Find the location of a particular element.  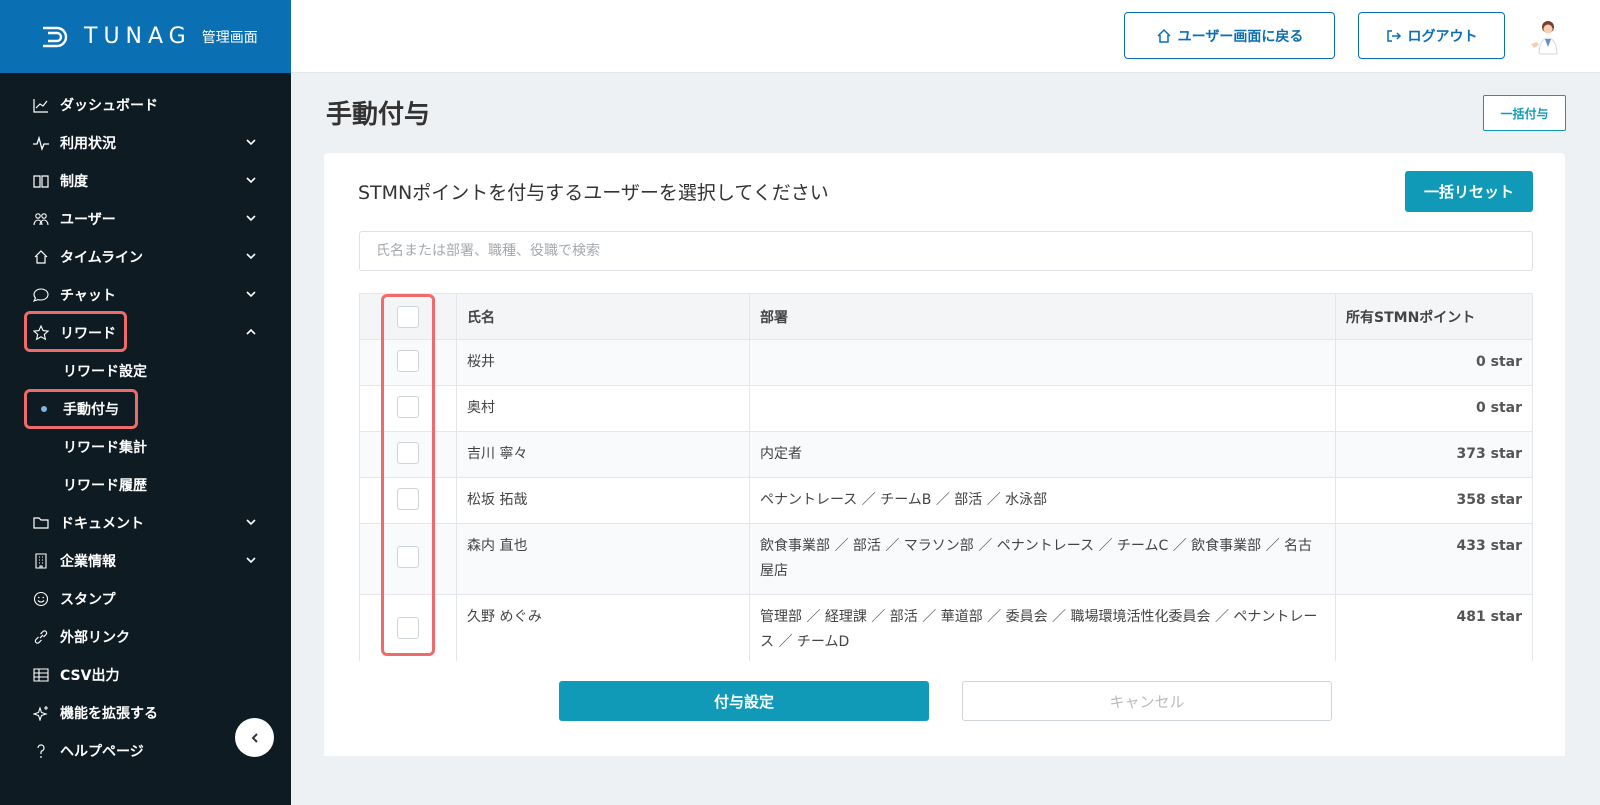

sidebar-item-reward: リワード is located at coordinates (145, 333).